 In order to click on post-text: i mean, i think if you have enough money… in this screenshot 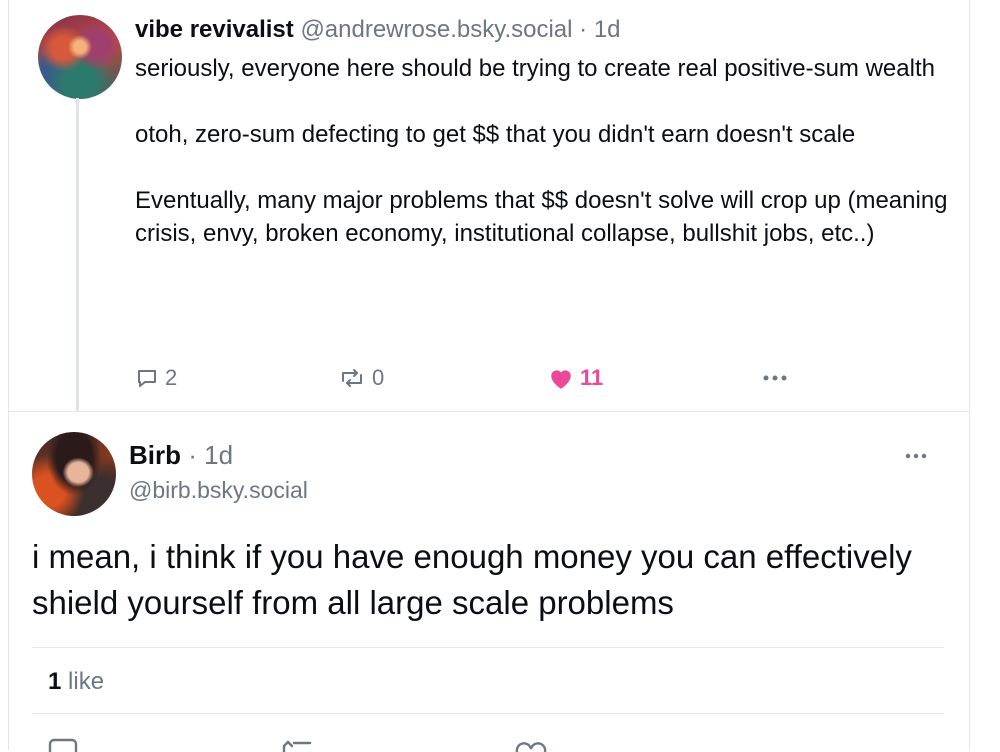, I will do `click(472, 579)`.